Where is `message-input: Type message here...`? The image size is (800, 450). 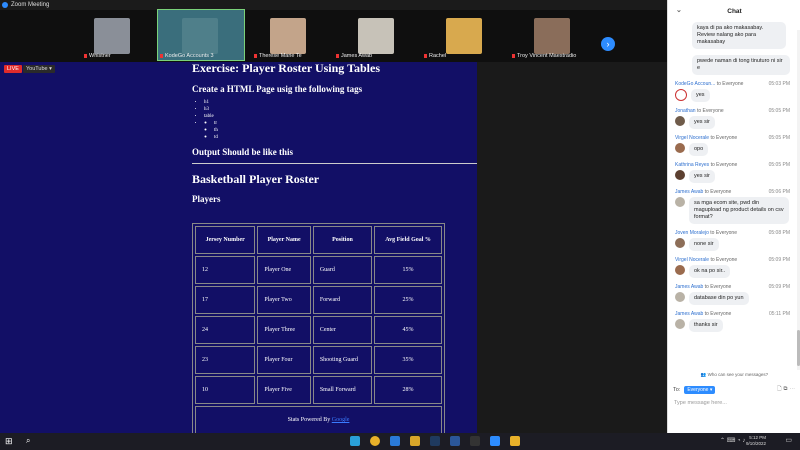 message-input: Type message here... is located at coordinates (700, 403).